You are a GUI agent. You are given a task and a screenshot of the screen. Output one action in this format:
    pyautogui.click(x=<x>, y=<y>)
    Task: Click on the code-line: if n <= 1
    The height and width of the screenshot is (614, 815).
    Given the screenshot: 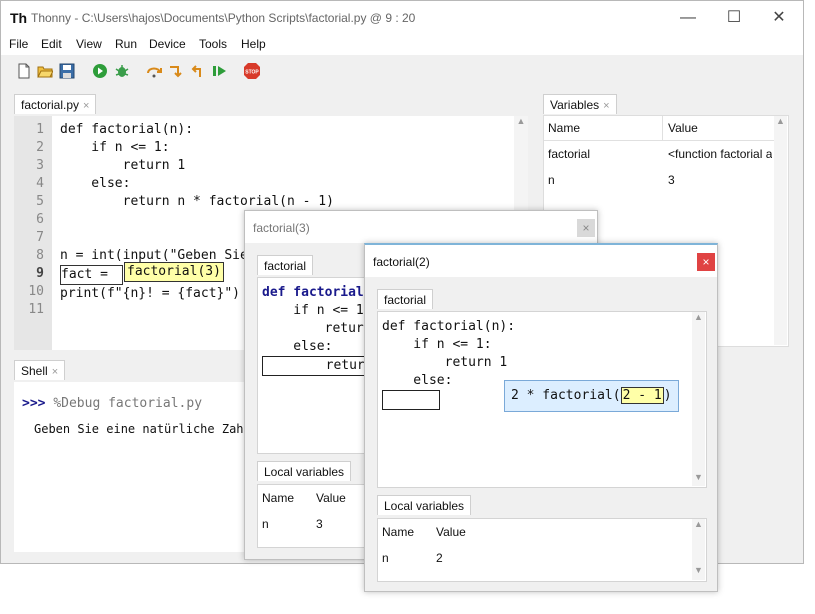 What is the action you would take?
    pyautogui.click(x=313, y=310)
    